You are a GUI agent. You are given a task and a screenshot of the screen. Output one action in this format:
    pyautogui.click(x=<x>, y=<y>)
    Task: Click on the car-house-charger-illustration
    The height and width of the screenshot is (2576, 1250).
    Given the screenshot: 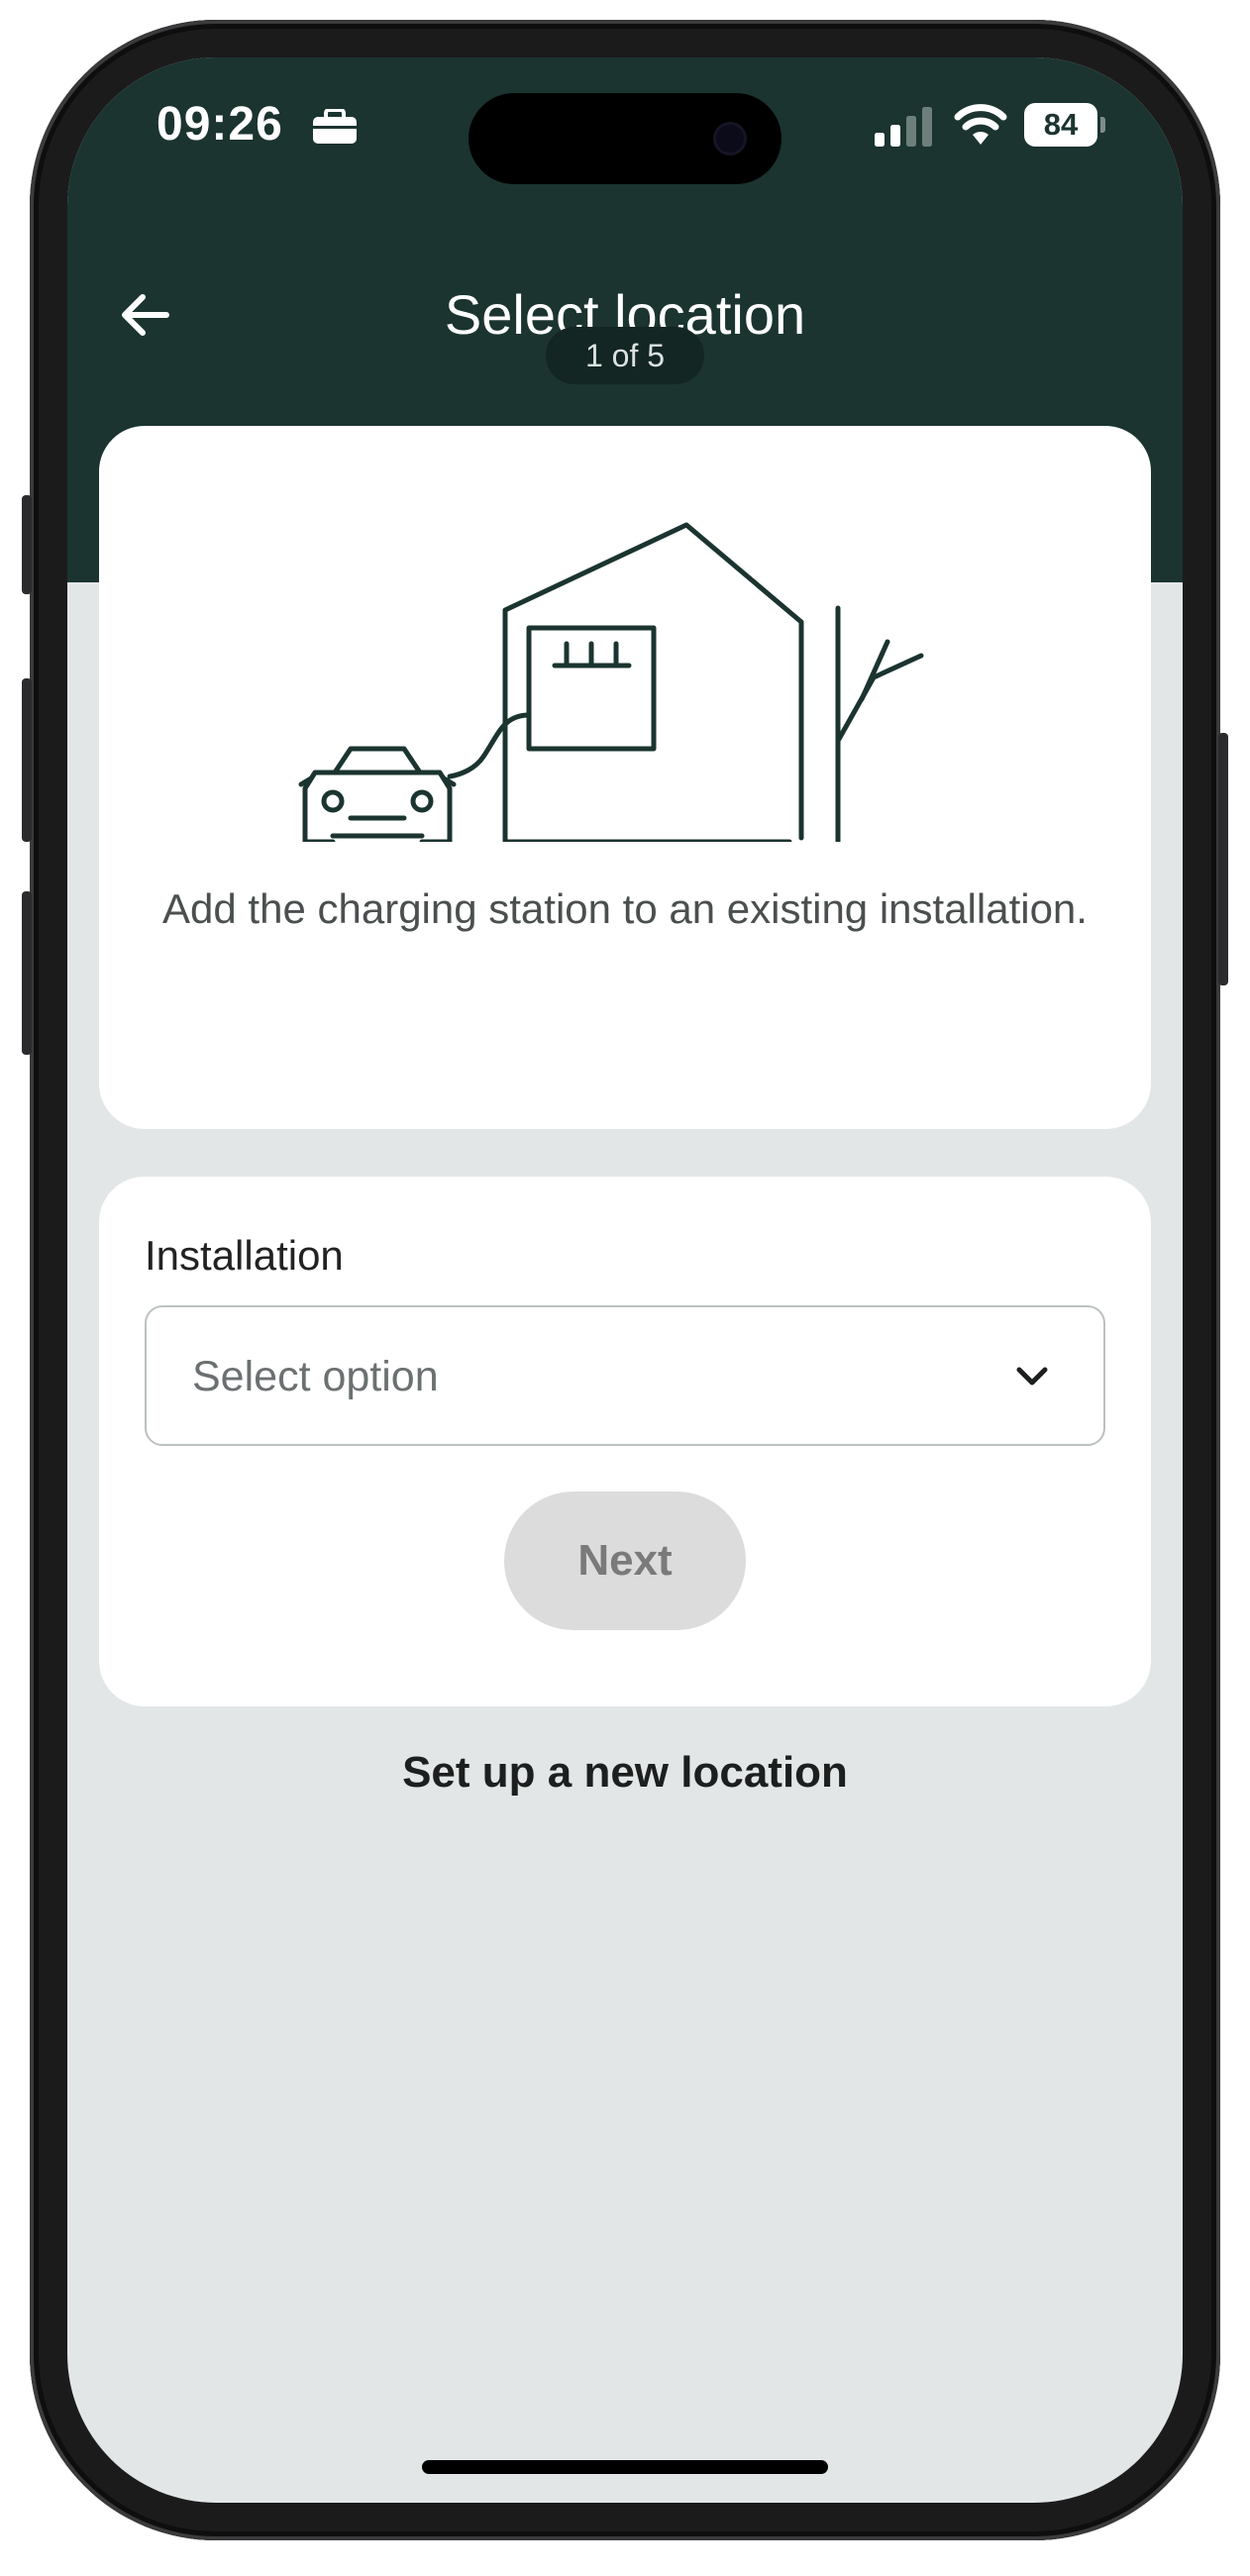 What is the action you would take?
    pyautogui.click(x=611, y=682)
    